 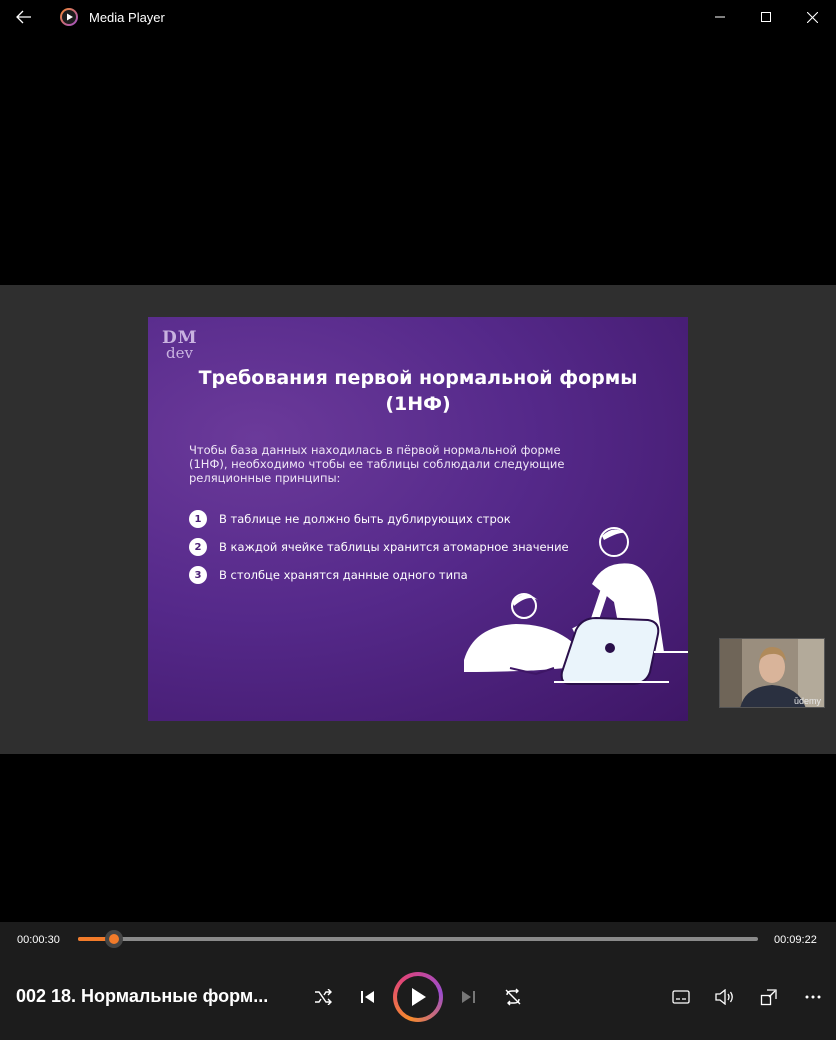 What do you see at coordinates (725, 997) in the screenshot?
I see `volume-icon` at bounding box center [725, 997].